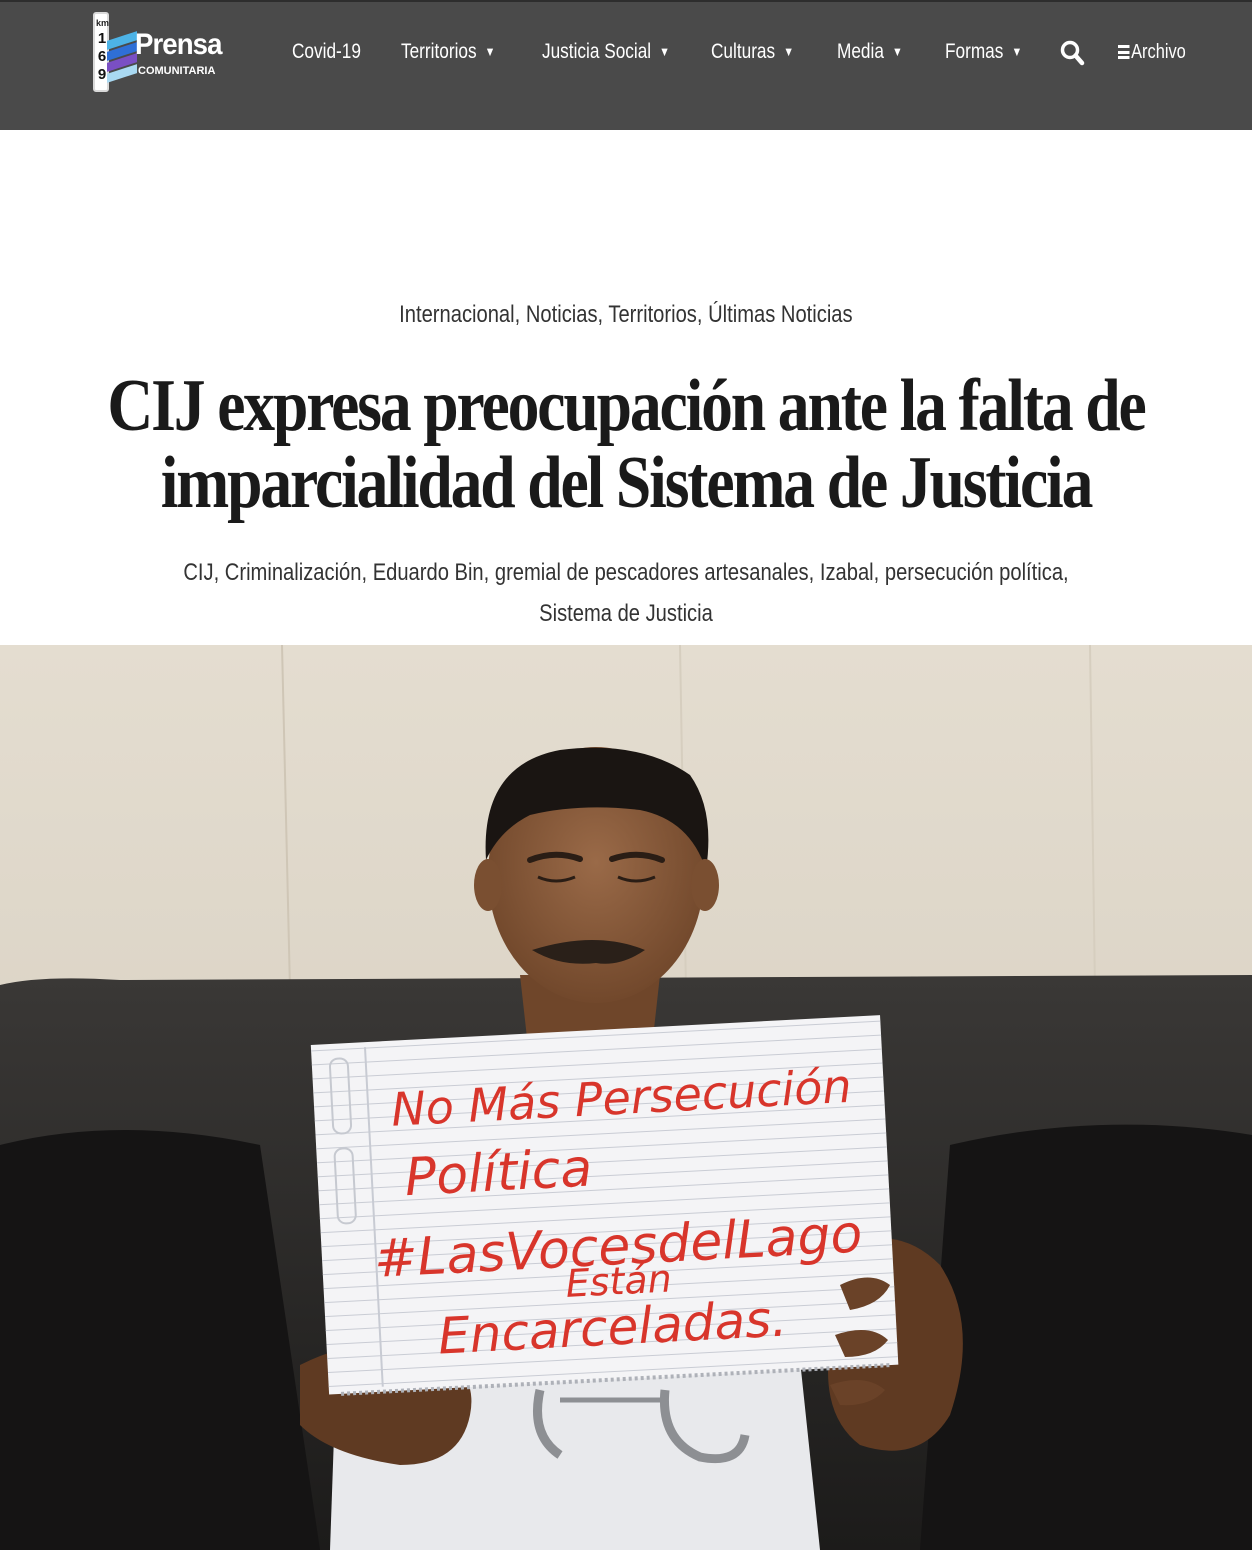 The image size is (1252, 1550). Describe the element at coordinates (974, 51) in the screenshot. I see `nav-item-label: Formas` at that location.